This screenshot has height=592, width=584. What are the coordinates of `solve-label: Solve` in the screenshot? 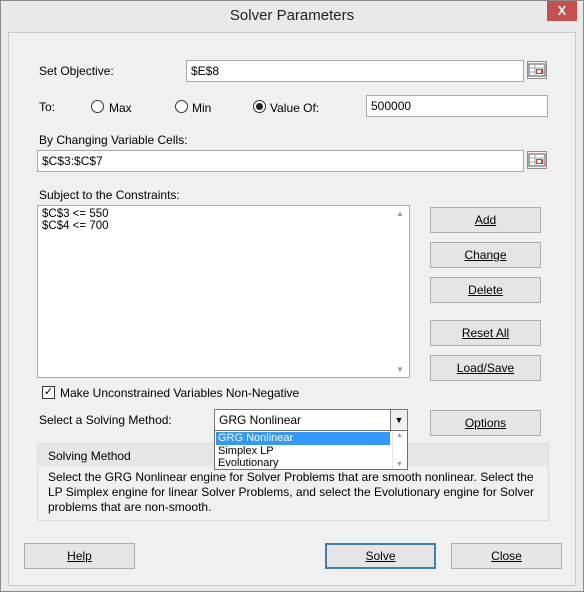 It's located at (380, 556).